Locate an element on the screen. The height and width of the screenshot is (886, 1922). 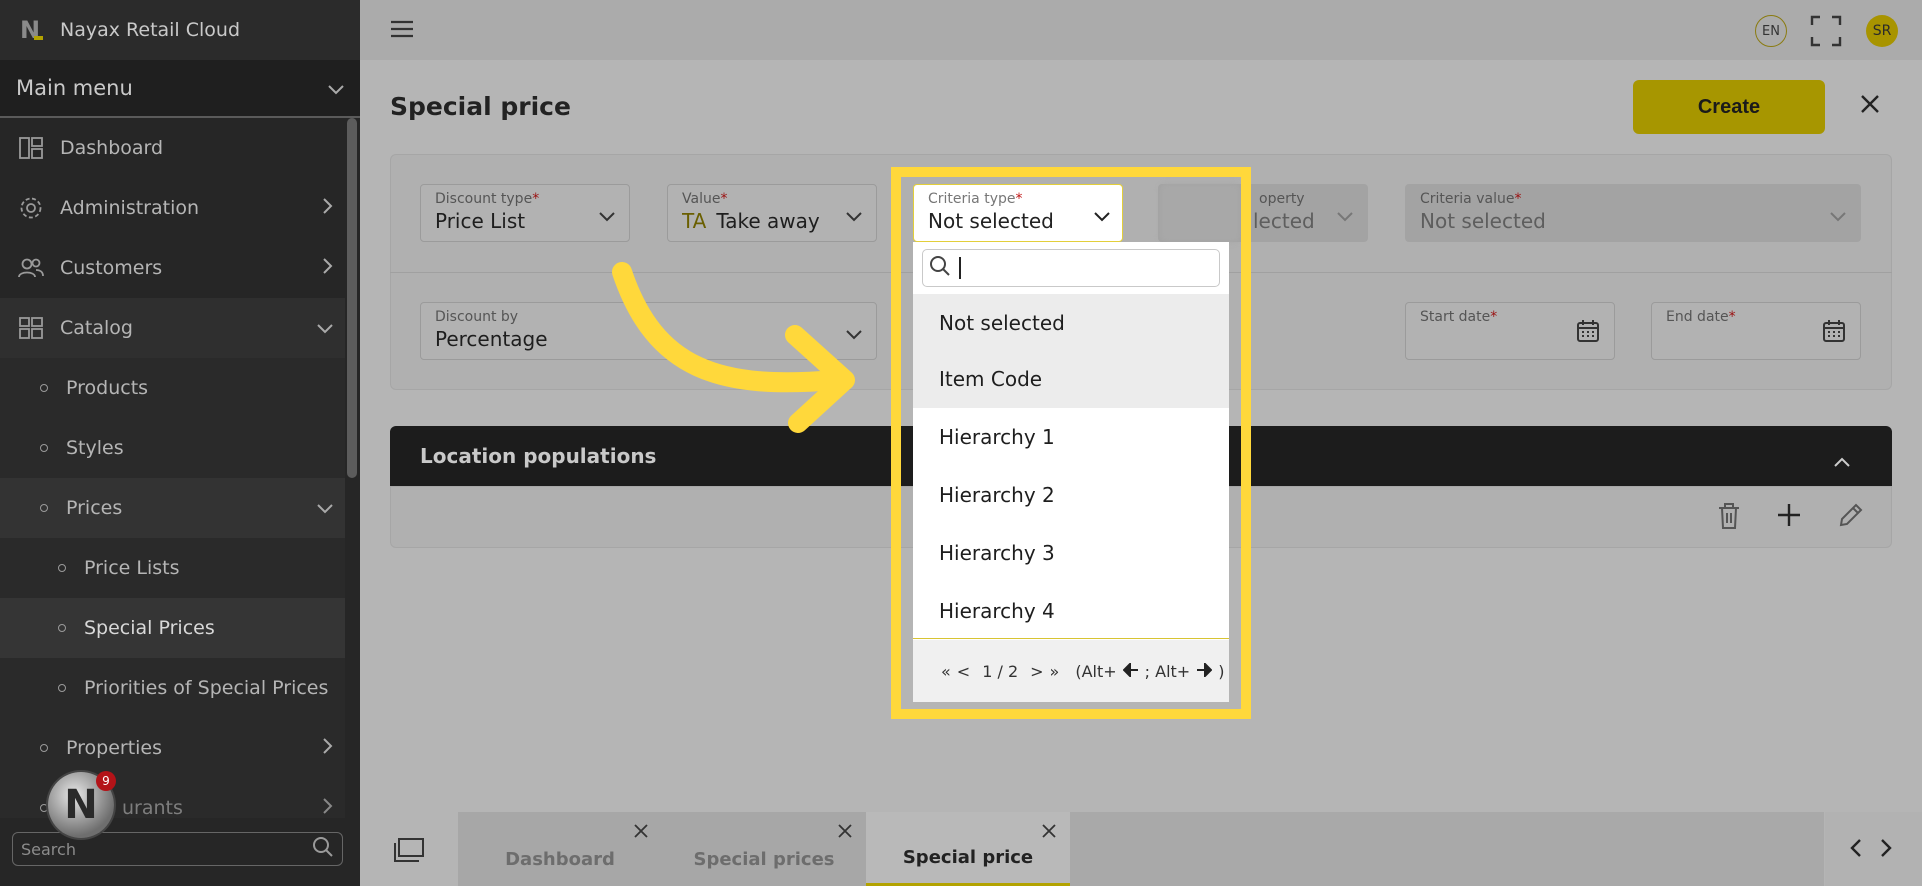
tab-special-price: Special price is located at coordinates (968, 849).